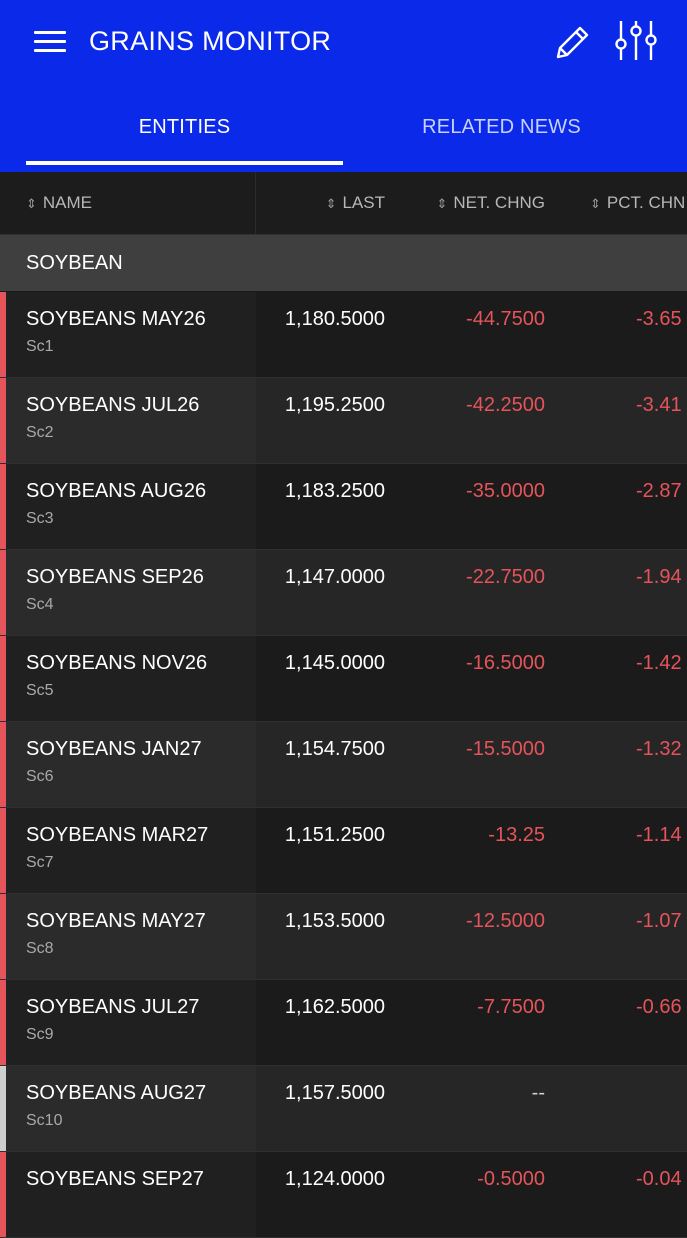 Image resolution: width=687 pixels, height=1238 pixels. I want to click on net-change: -16.5000, so click(505, 663).